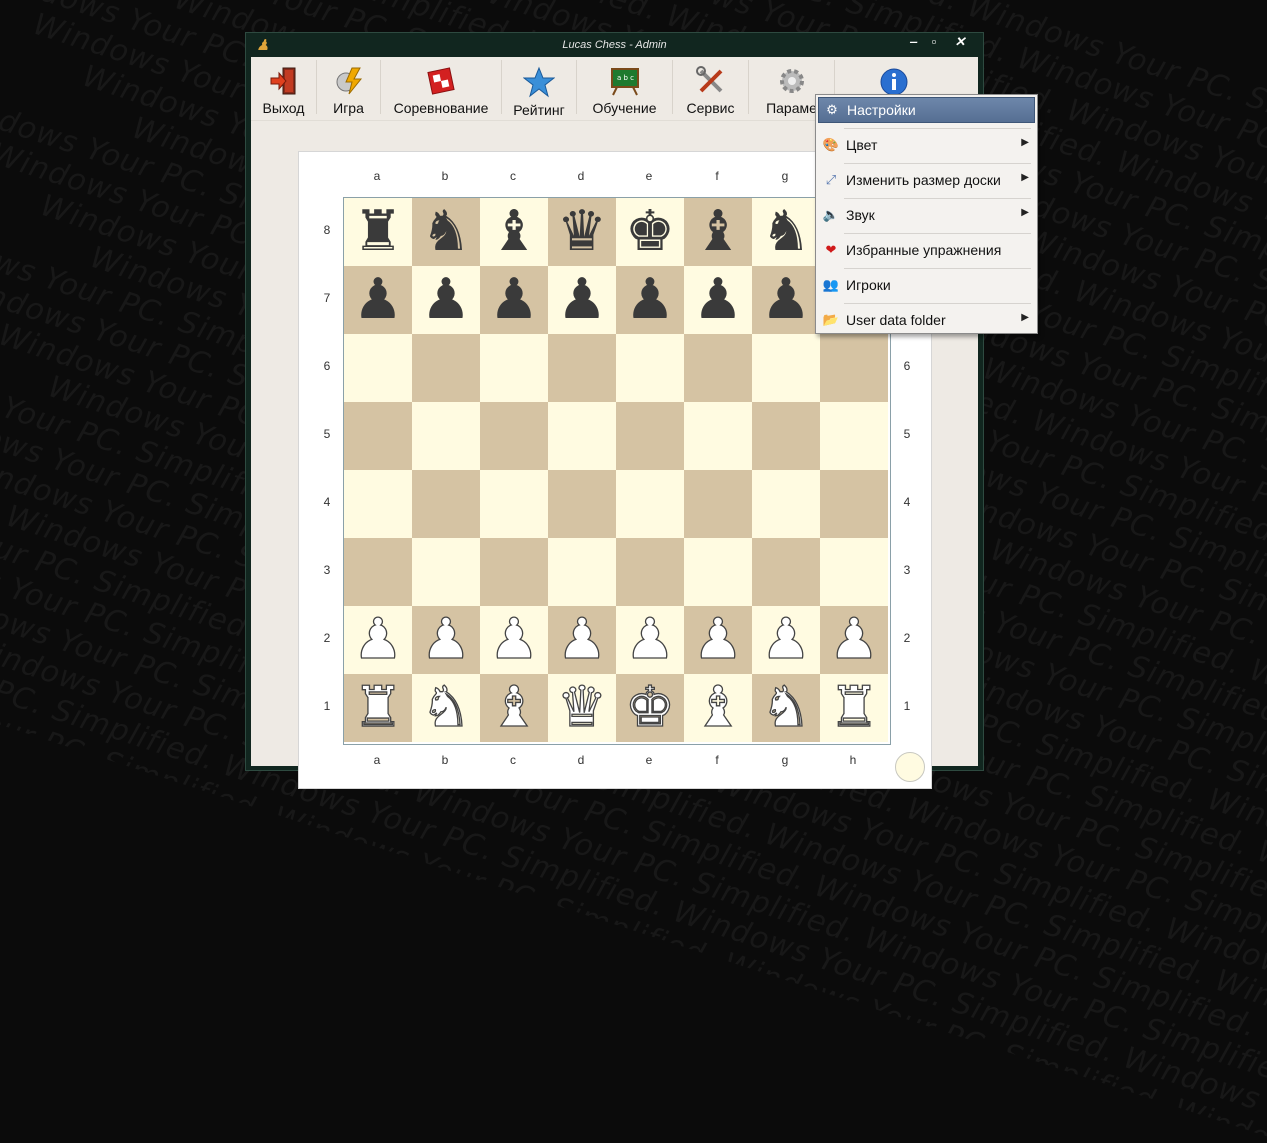 The height and width of the screenshot is (1143, 1267). I want to click on competition-button: Соревнование, so click(441, 88).